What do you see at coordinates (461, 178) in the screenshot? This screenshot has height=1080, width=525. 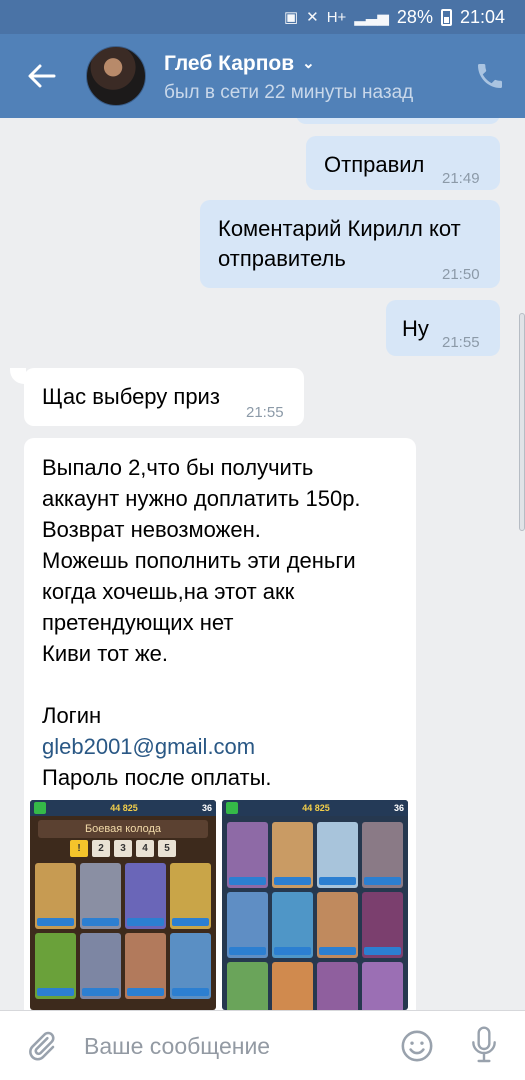 I see `message-time: 21:49` at bounding box center [461, 178].